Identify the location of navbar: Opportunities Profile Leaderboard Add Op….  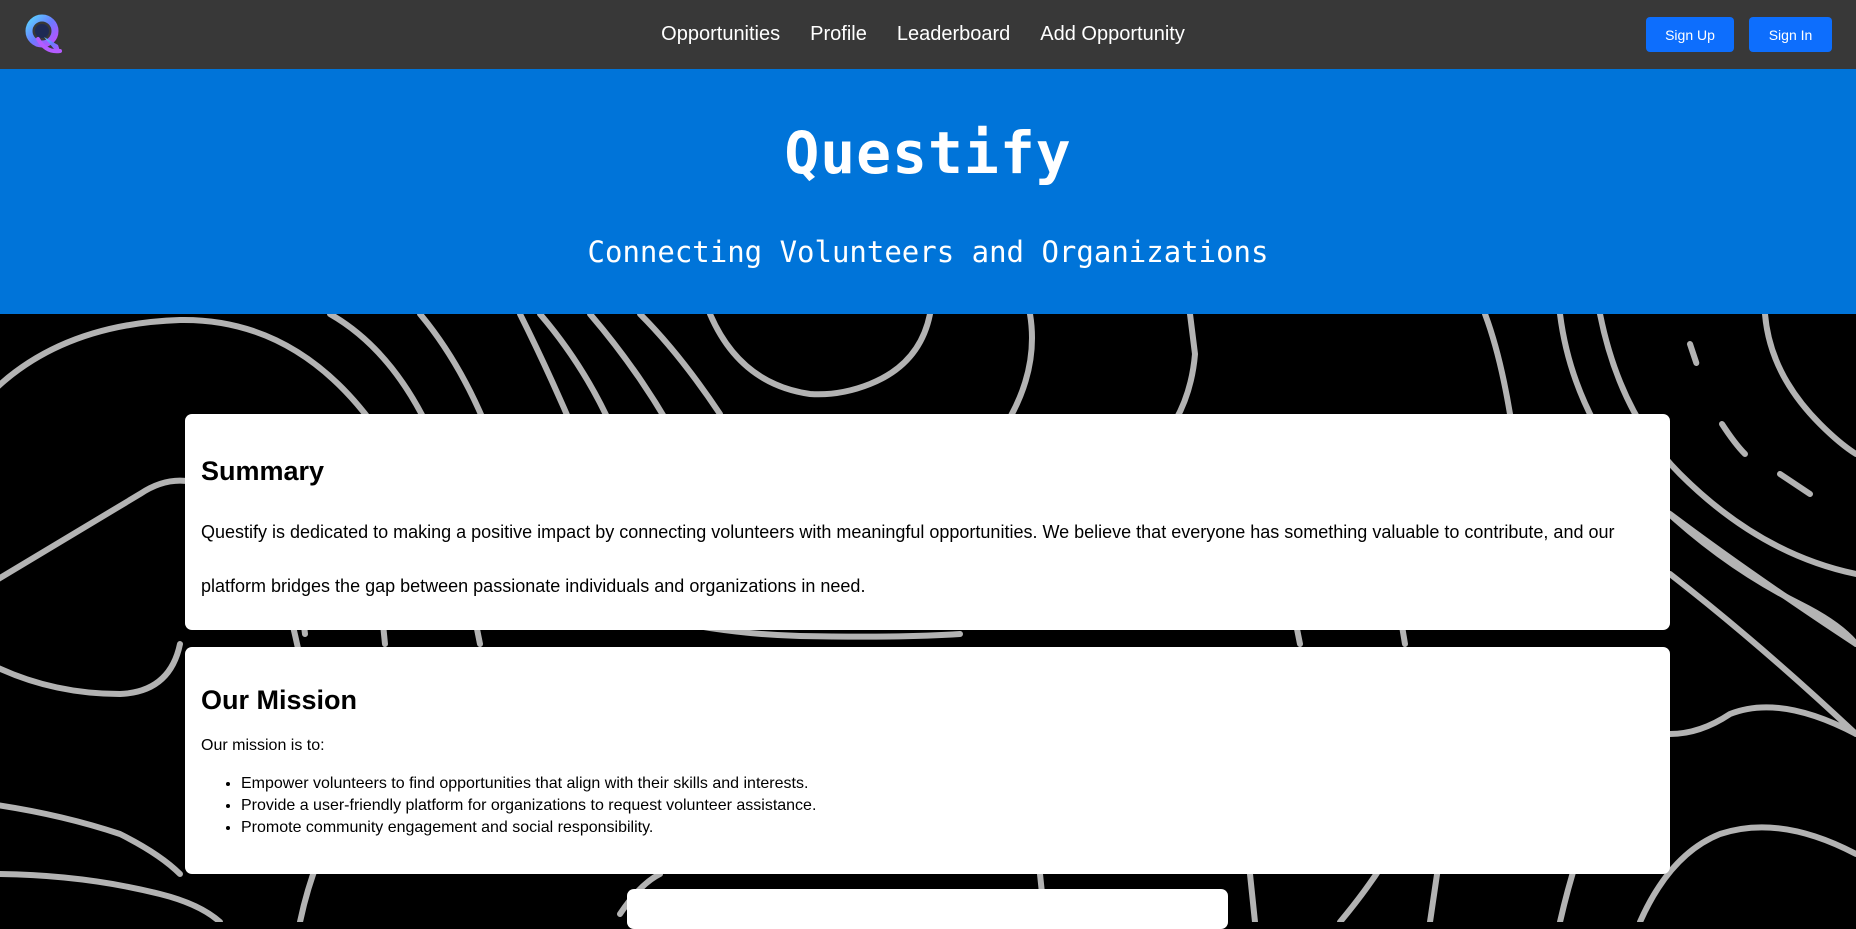
(928, 34).